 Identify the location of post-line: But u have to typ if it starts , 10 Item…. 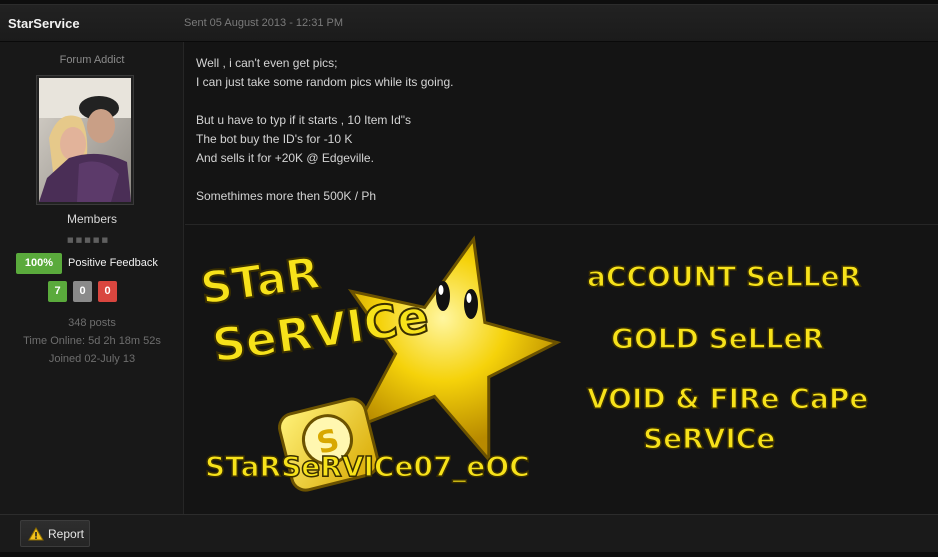
(304, 120).